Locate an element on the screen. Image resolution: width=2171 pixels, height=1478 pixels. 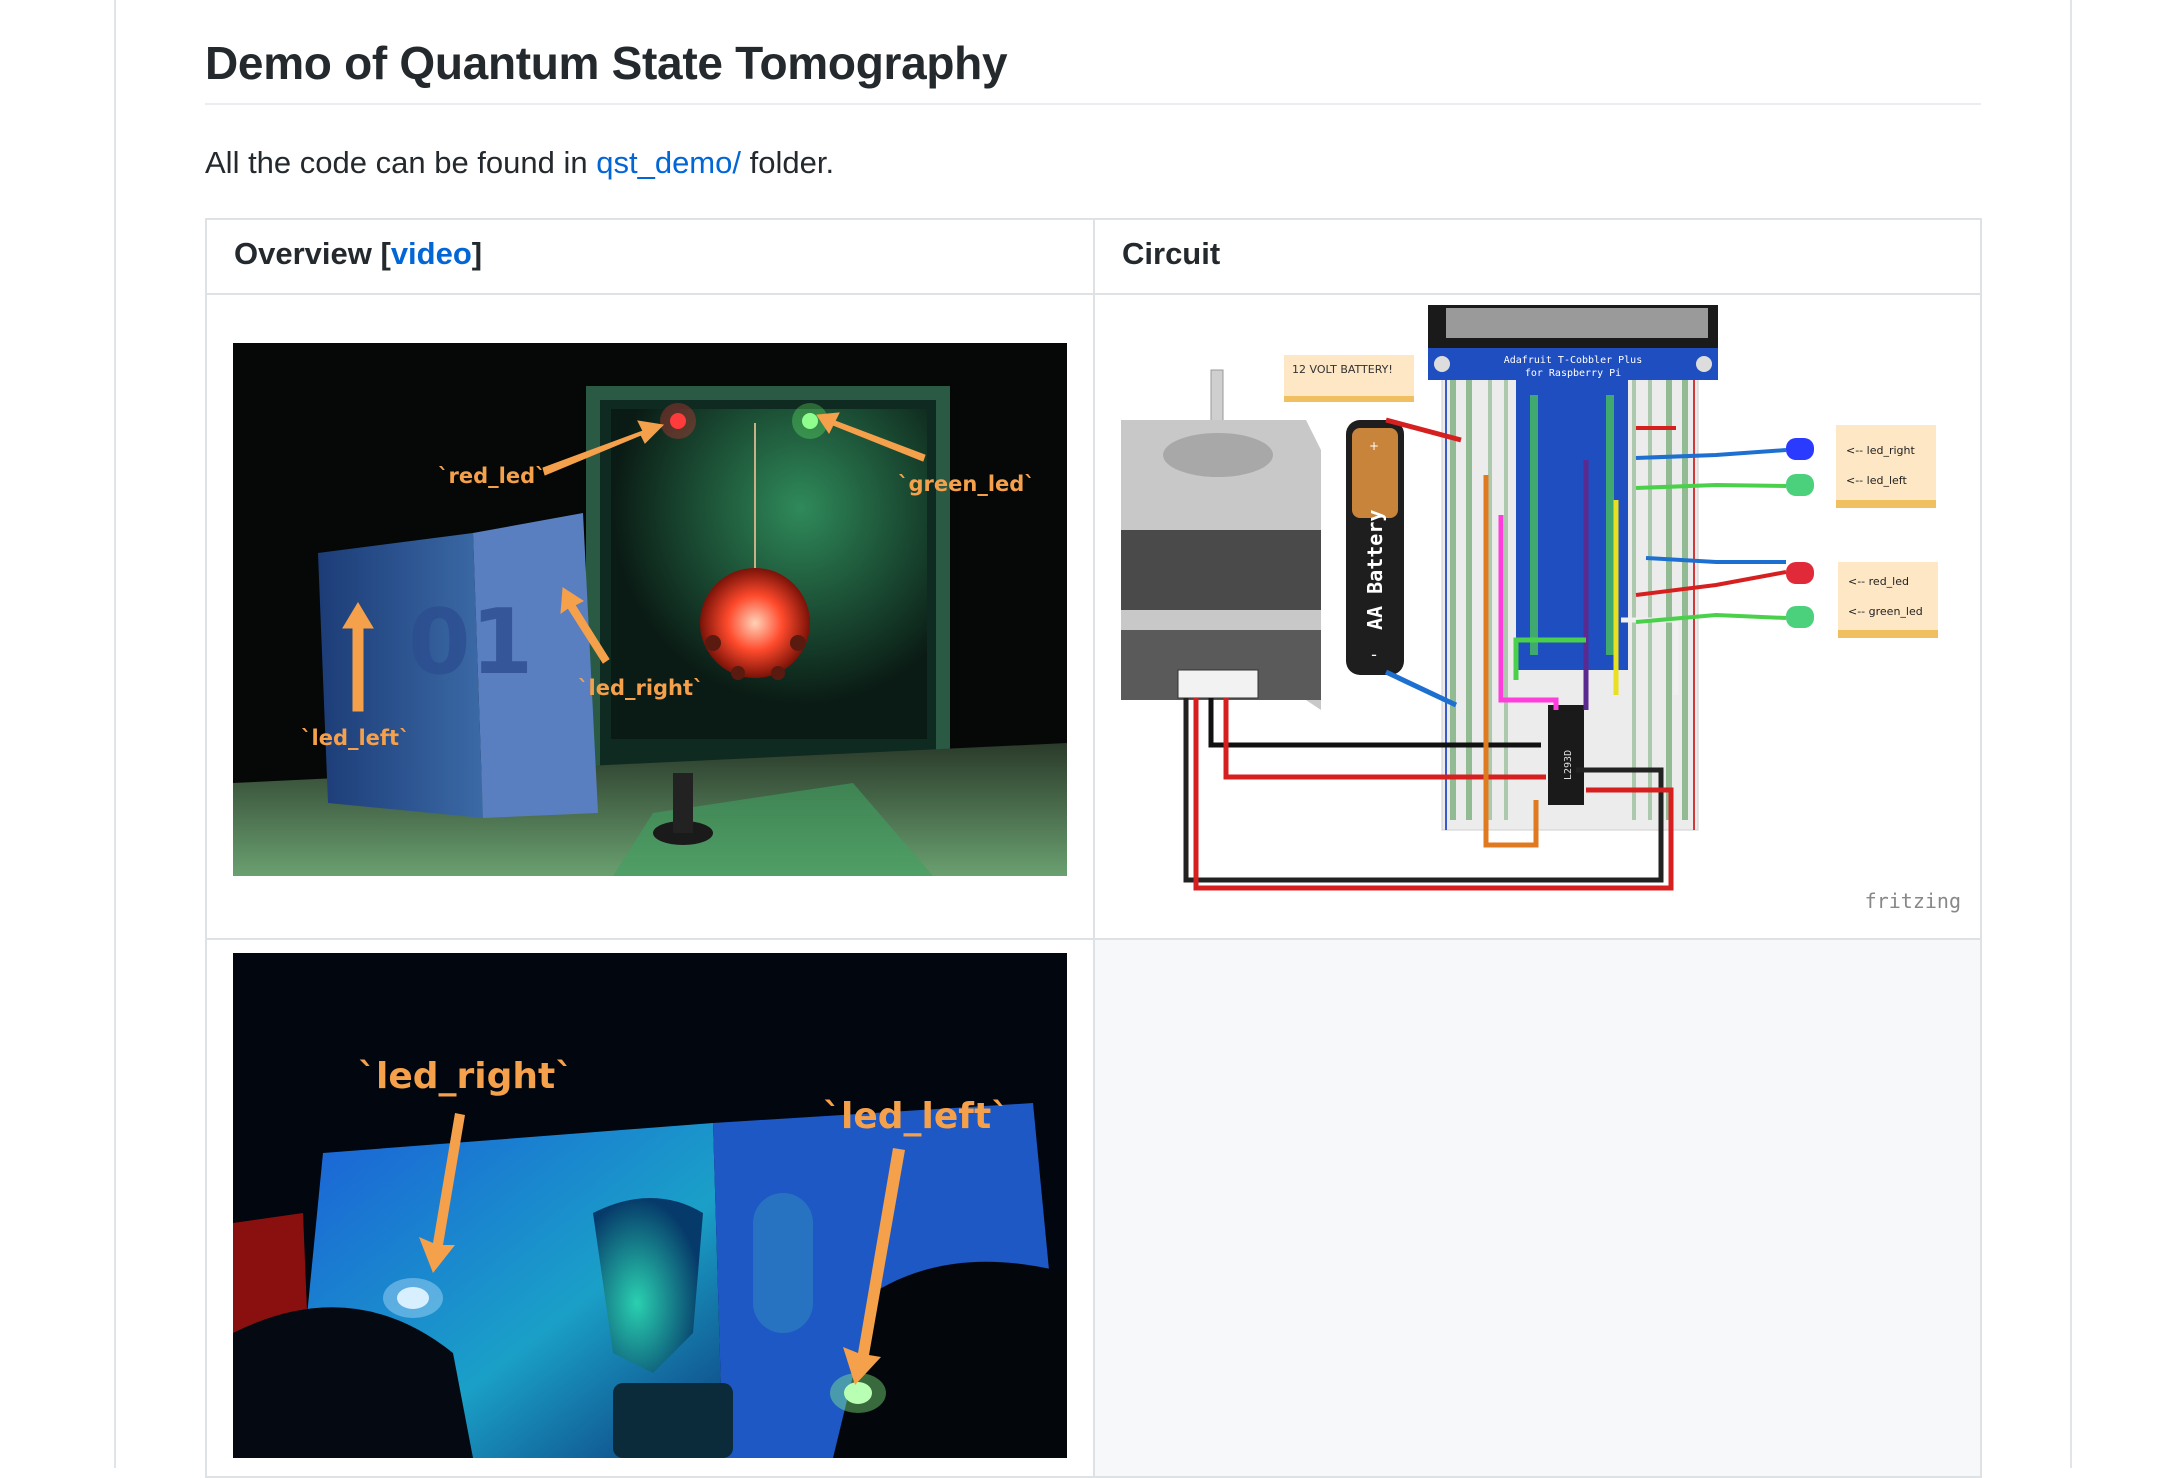
fritzing-logo: fritzing is located at coordinates (1913, 901).